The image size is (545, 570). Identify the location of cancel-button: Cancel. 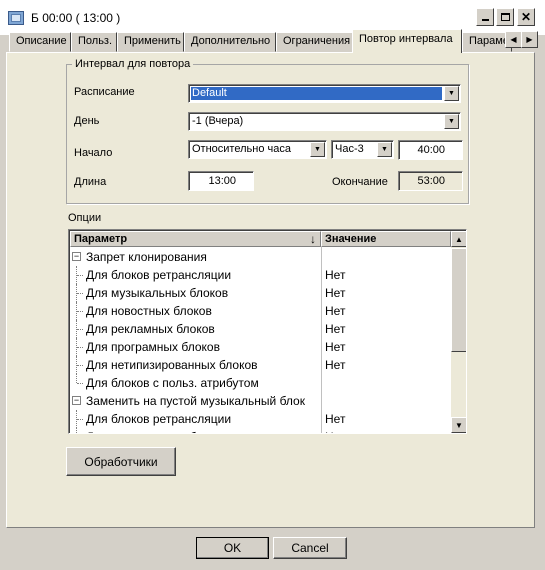
(310, 548).